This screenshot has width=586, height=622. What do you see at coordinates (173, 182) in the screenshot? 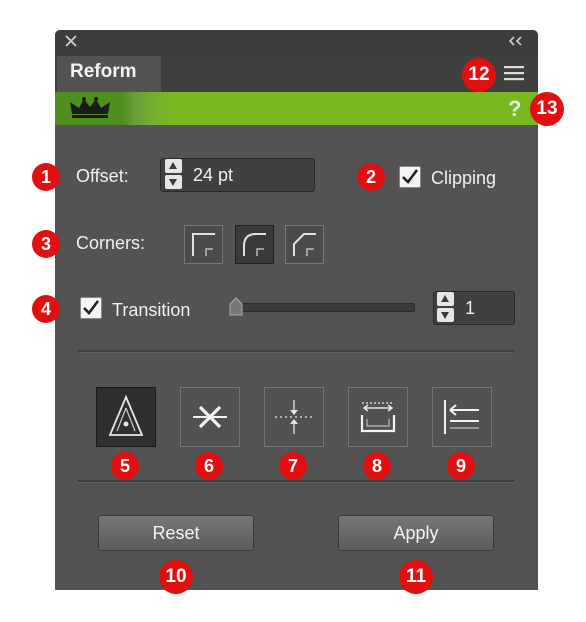
I see `offset-decrement-arrow-icon` at bounding box center [173, 182].